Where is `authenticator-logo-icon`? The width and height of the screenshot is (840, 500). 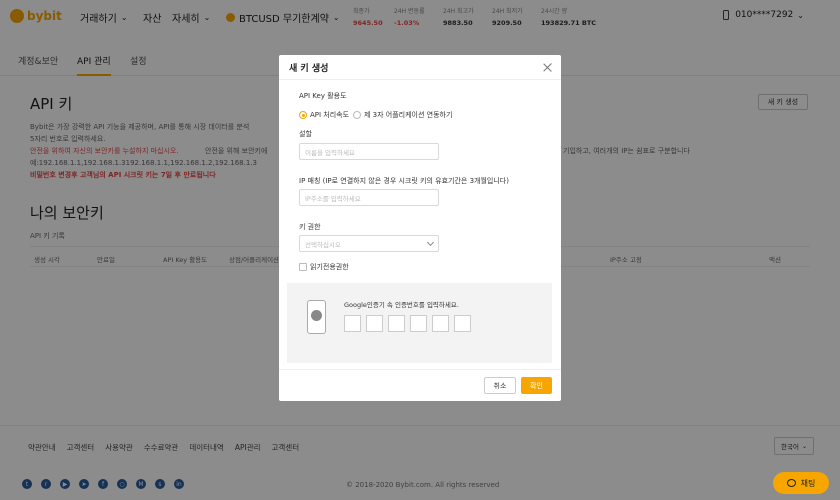
authenticator-logo-icon is located at coordinates (316, 315).